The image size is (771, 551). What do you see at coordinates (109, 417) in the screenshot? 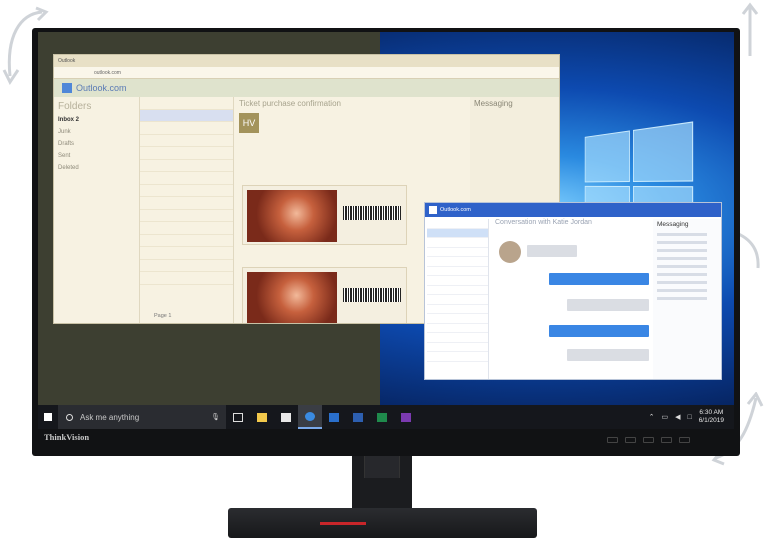
I see `search-placeholder: Ask me anything` at bounding box center [109, 417].